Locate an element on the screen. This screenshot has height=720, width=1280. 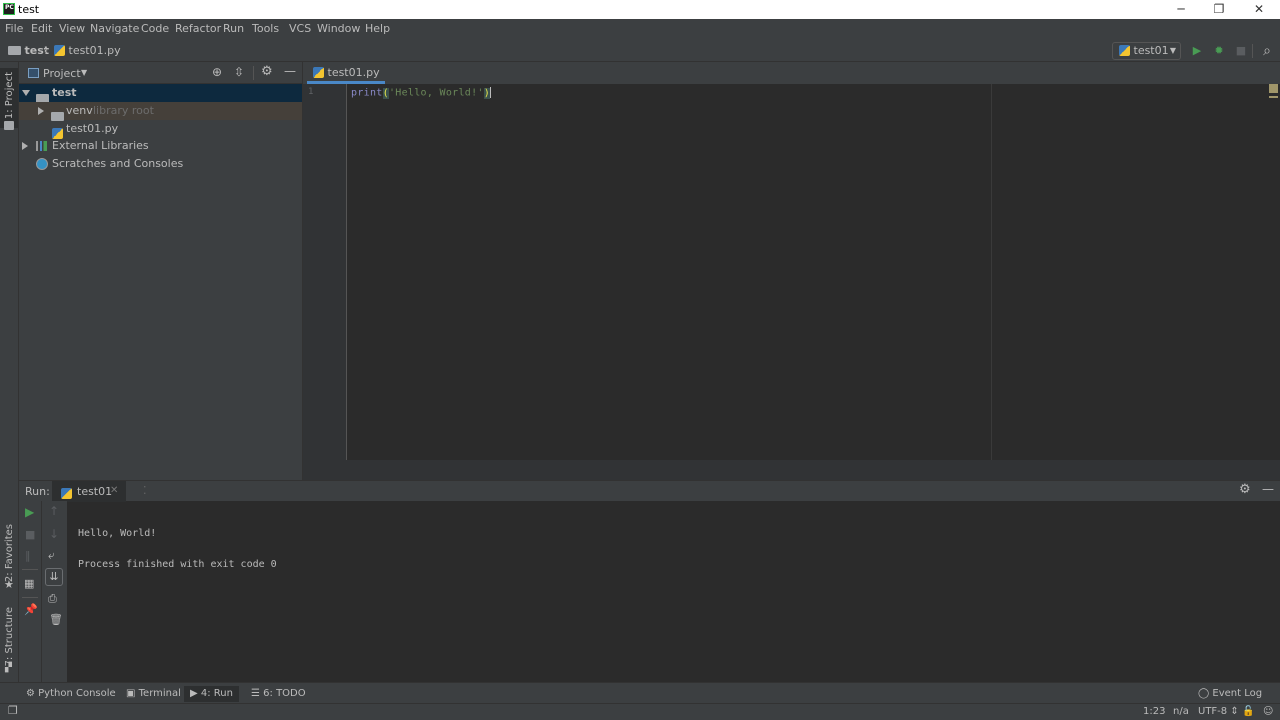
run-configuration-dropdown: test01 ▼ is located at coordinates (1146, 51).